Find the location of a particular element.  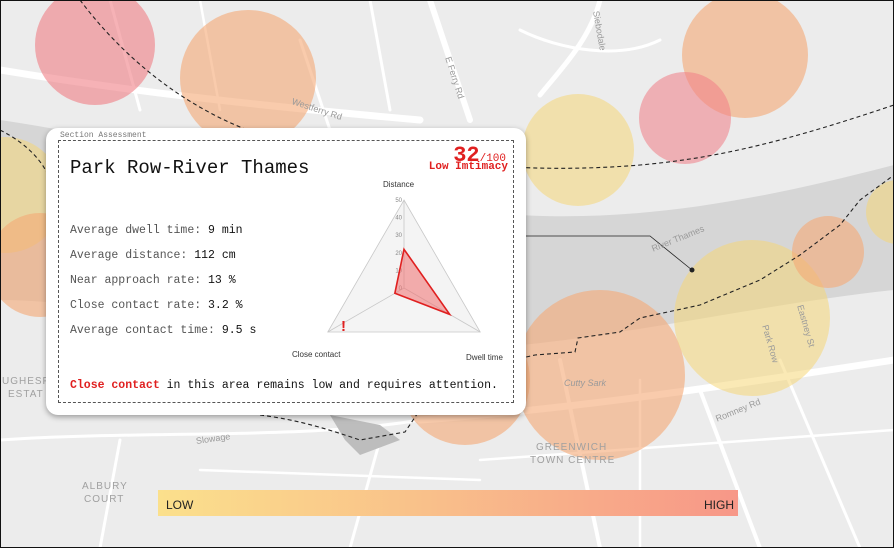

score-label: Low Imtimacy is located at coordinates (468, 167).